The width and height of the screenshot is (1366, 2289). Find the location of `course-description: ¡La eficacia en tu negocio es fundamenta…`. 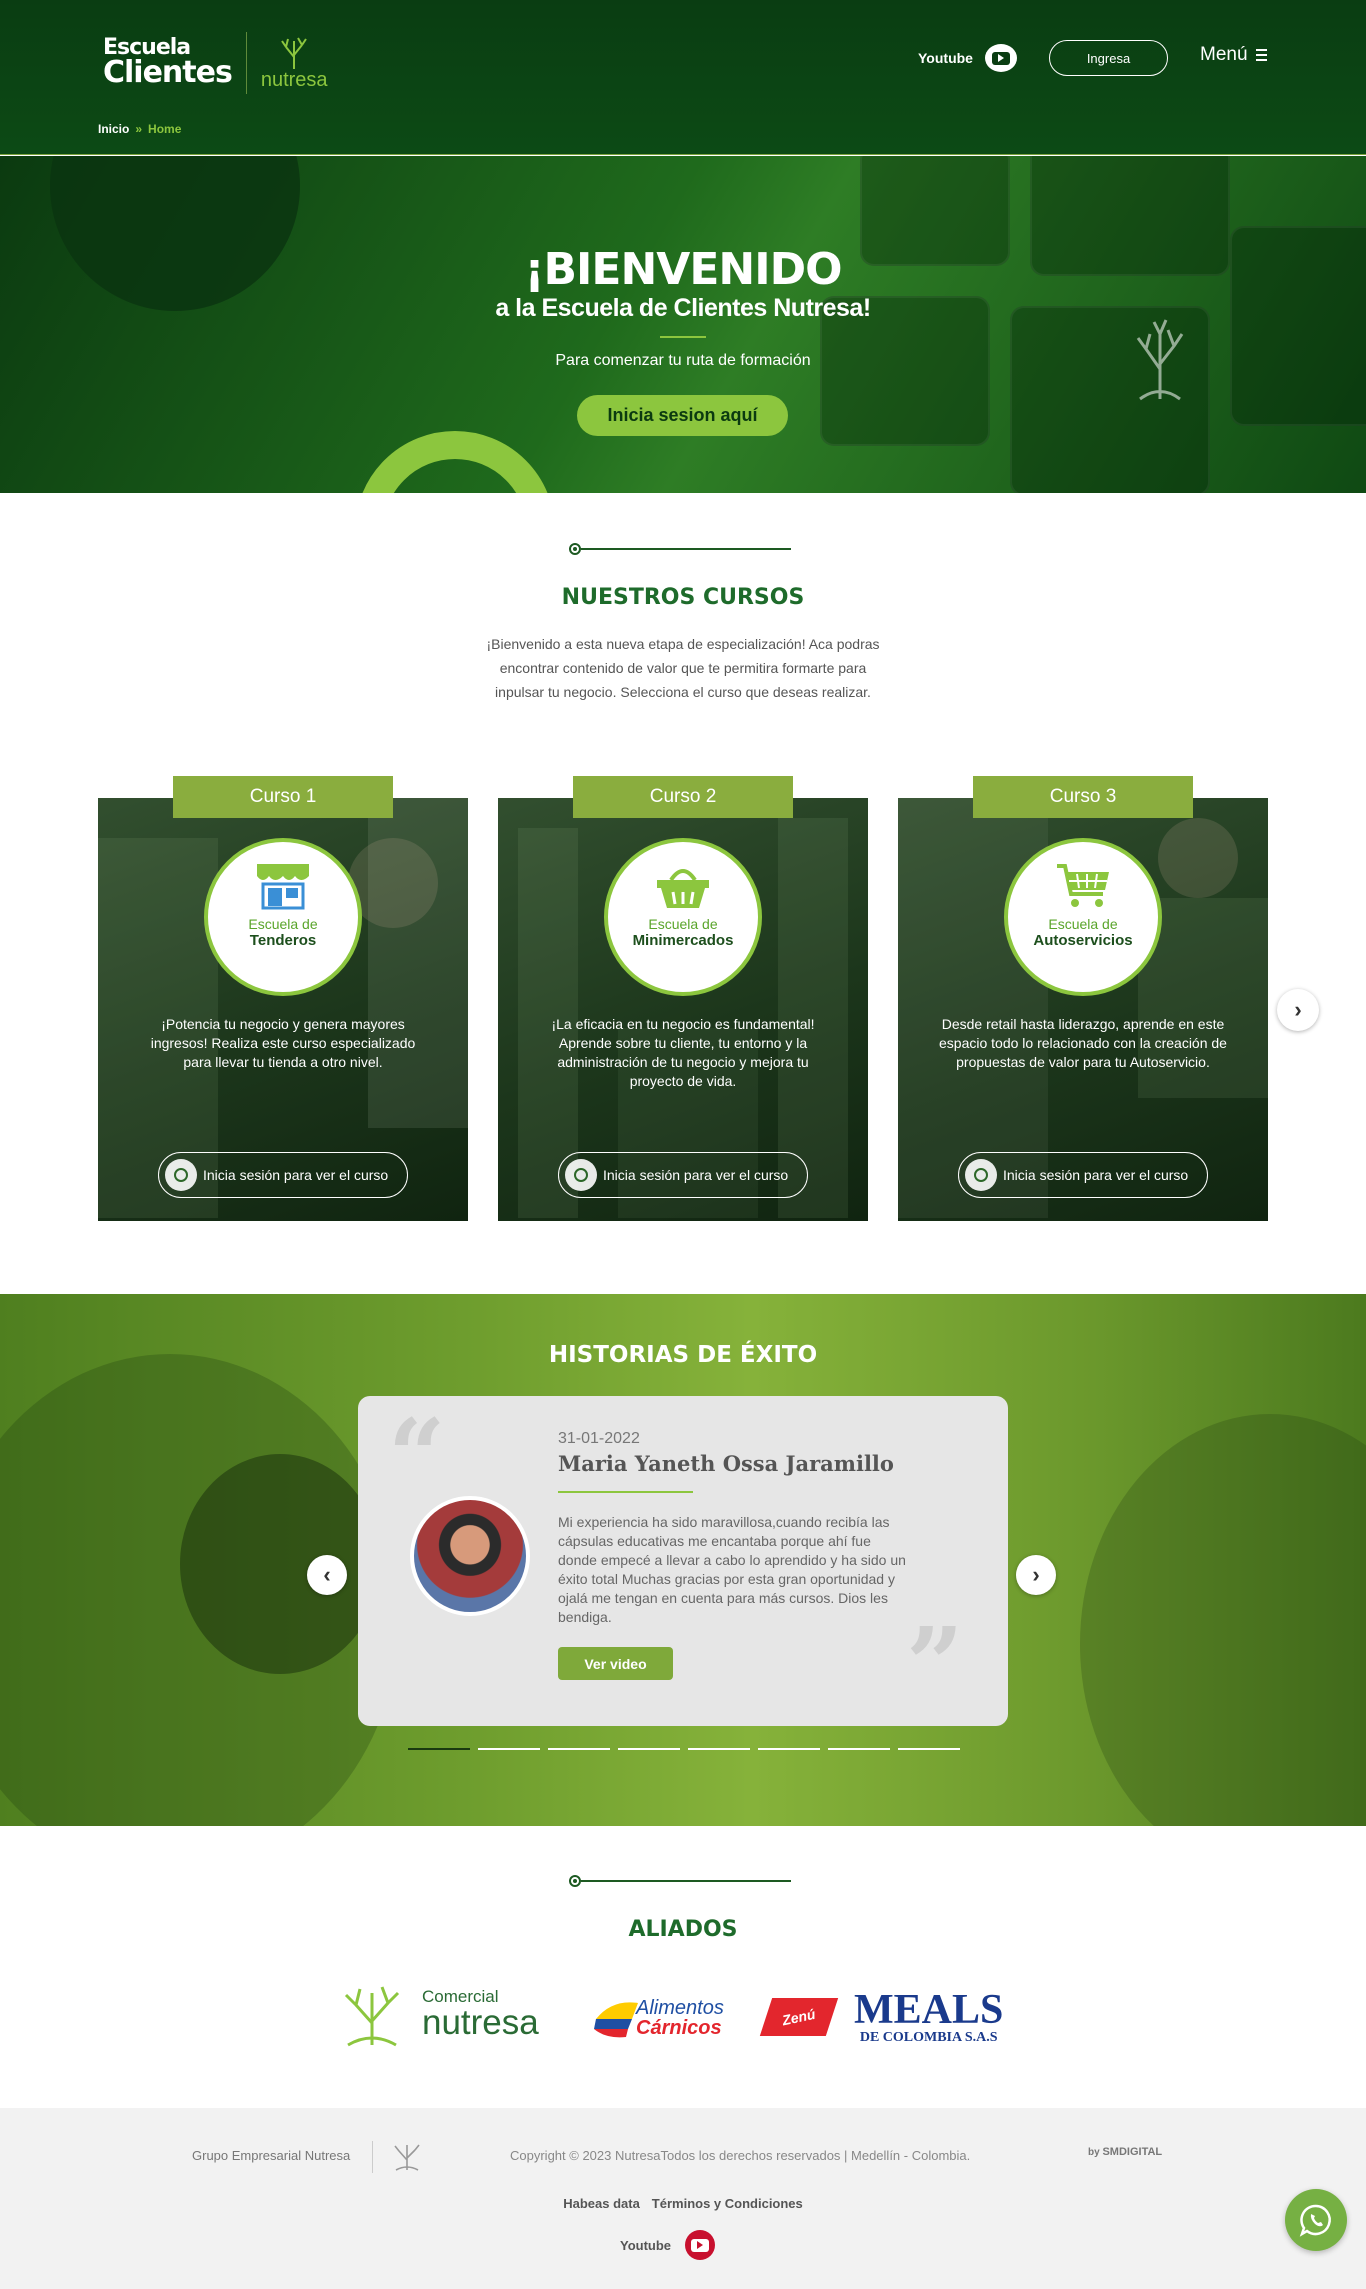

course-description: ¡La eficacia en tu negocio es fundamenta… is located at coordinates (683, 1052).